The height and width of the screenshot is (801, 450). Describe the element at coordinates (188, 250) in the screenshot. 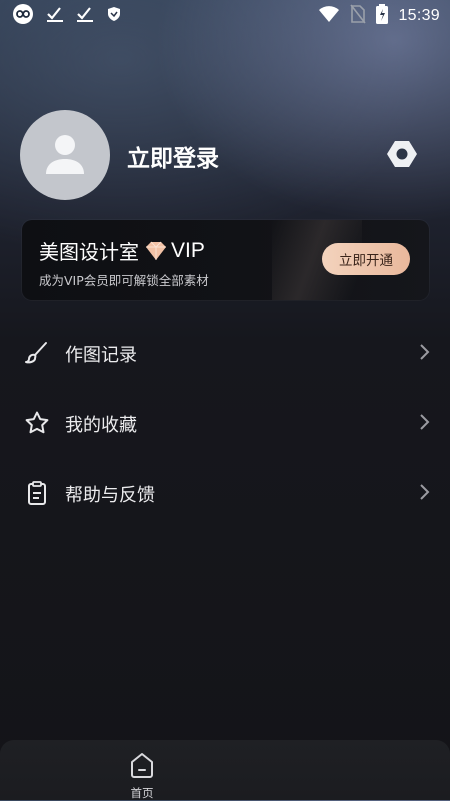

I see `vip-badge-text: VIP` at that location.